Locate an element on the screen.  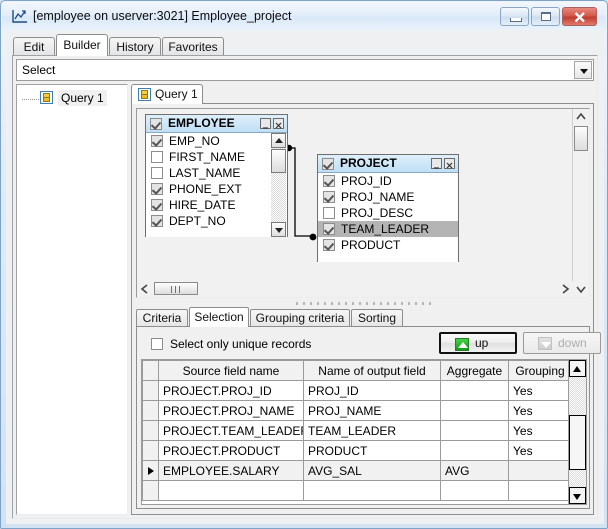
employee-field-scrollbar is located at coordinates (278, 185).